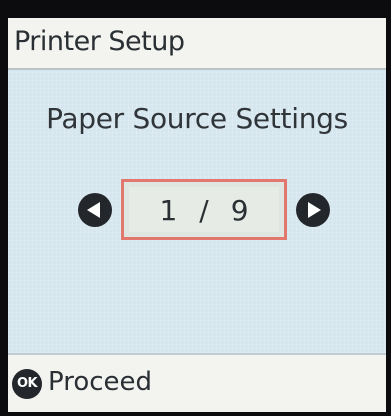 The height and width of the screenshot is (416, 391). I want to click on triangle-right-icon, so click(314, 210).